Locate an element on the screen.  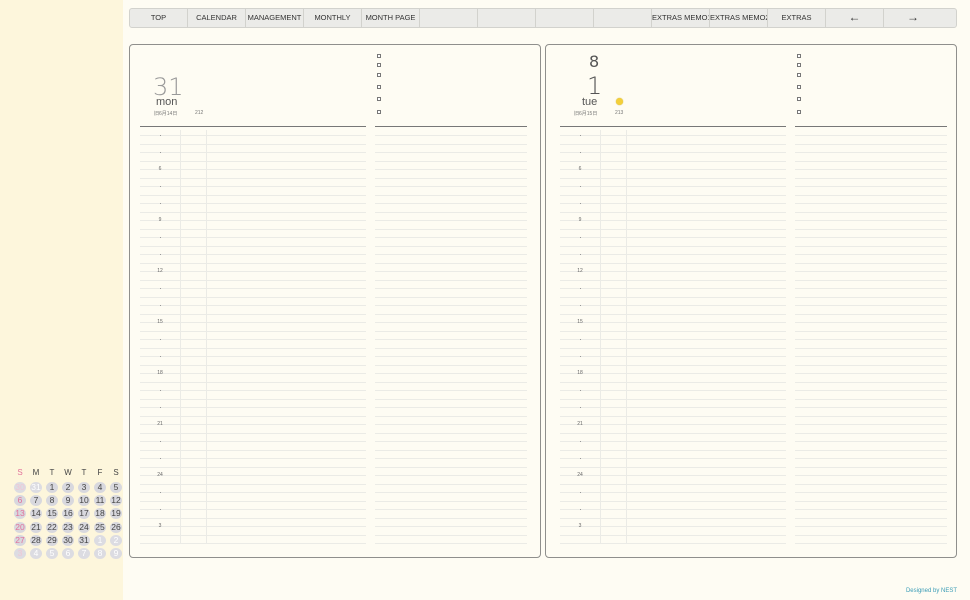
calendar-day: 10 is located at coordinates (84, 501).